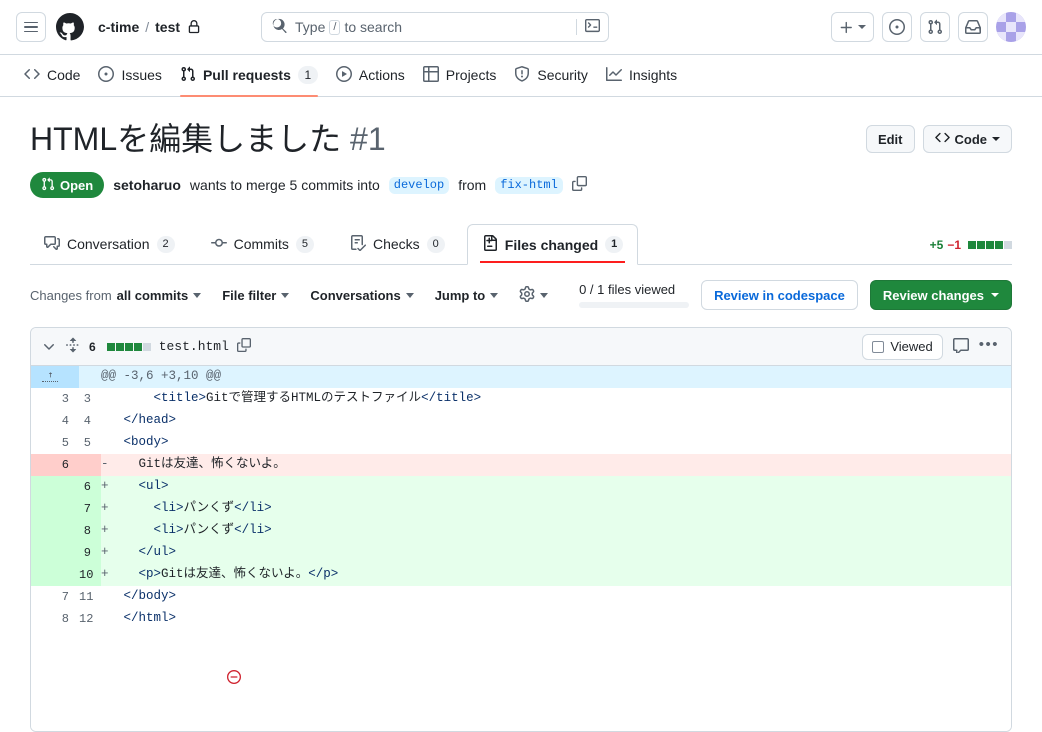  I want to click on diff-code-line: </body>, so click(556, 597).